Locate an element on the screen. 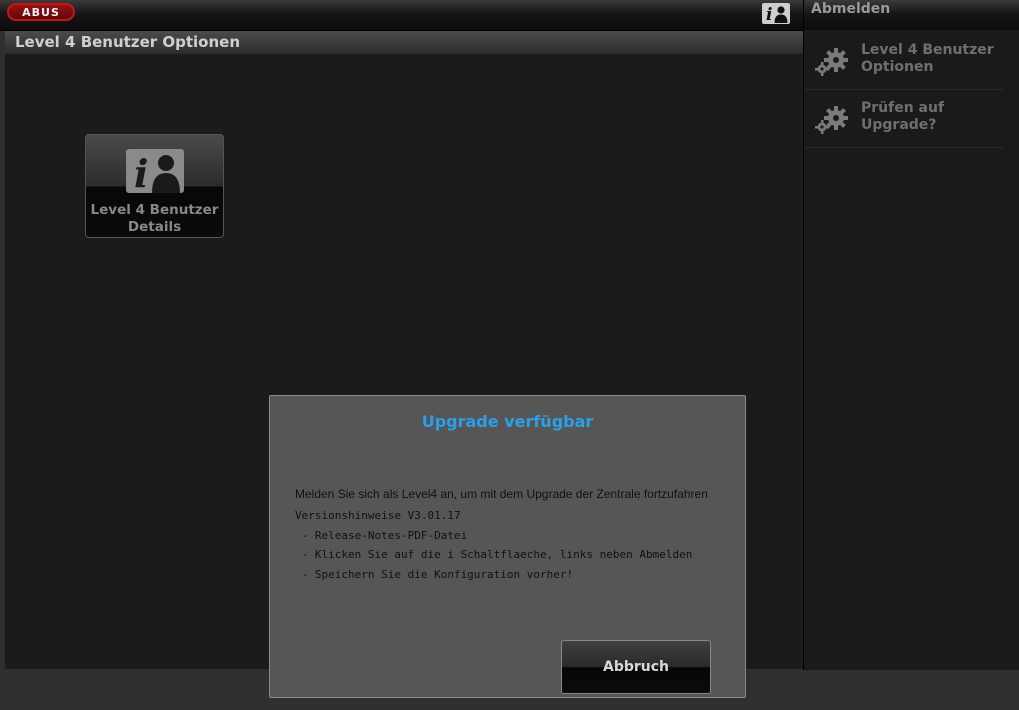  cancel-button: Abbruch is located at coordinates (636, 667).